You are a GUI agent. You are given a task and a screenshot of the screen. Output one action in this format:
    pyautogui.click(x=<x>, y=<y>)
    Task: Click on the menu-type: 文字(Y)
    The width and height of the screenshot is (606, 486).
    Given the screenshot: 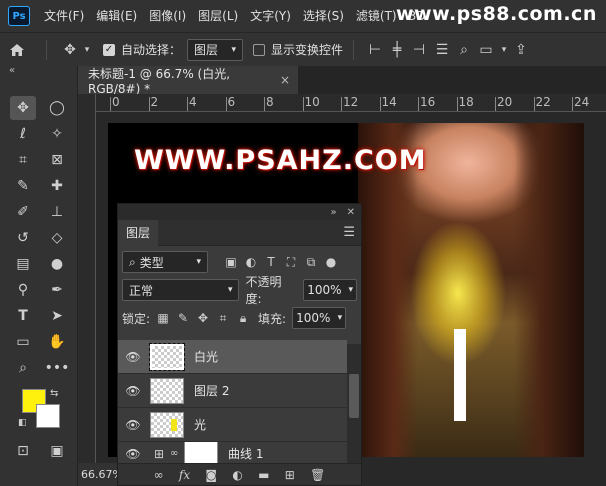 What is the action you would take?
    pyautogui.click(x=270, y=16)
    